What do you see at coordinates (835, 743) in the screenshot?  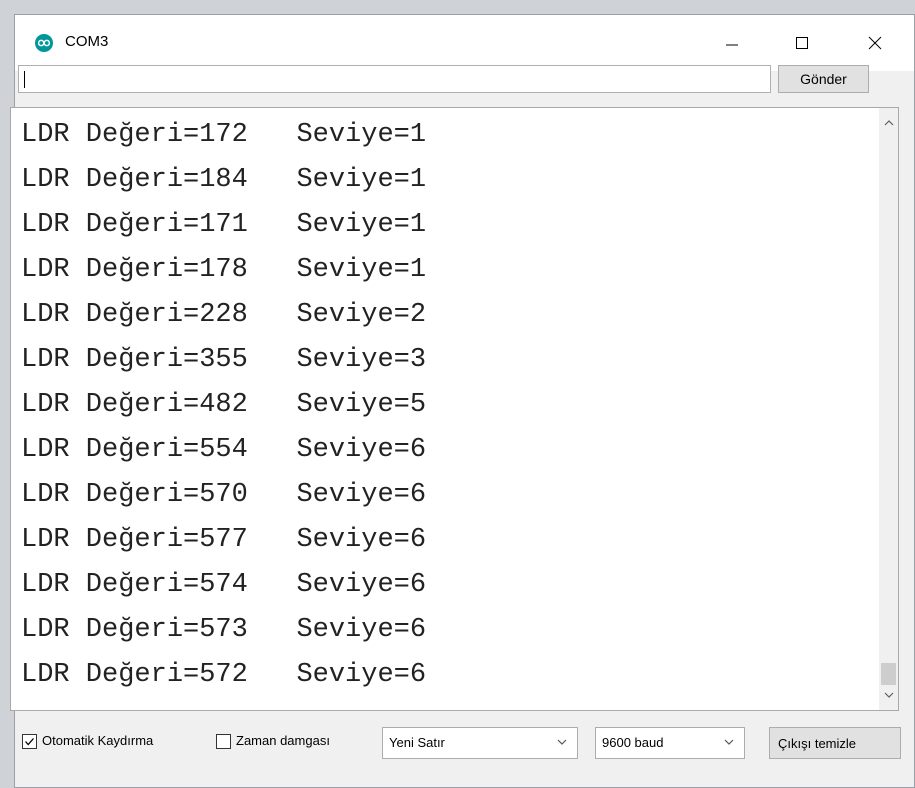 I see `clear-output-button: Çıkışı temizle` at bounding box center [835, 743].